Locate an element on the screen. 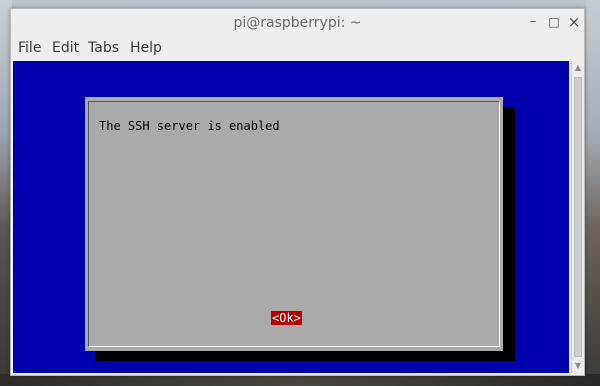  menu-file: File is located at coordinates (29, 48).